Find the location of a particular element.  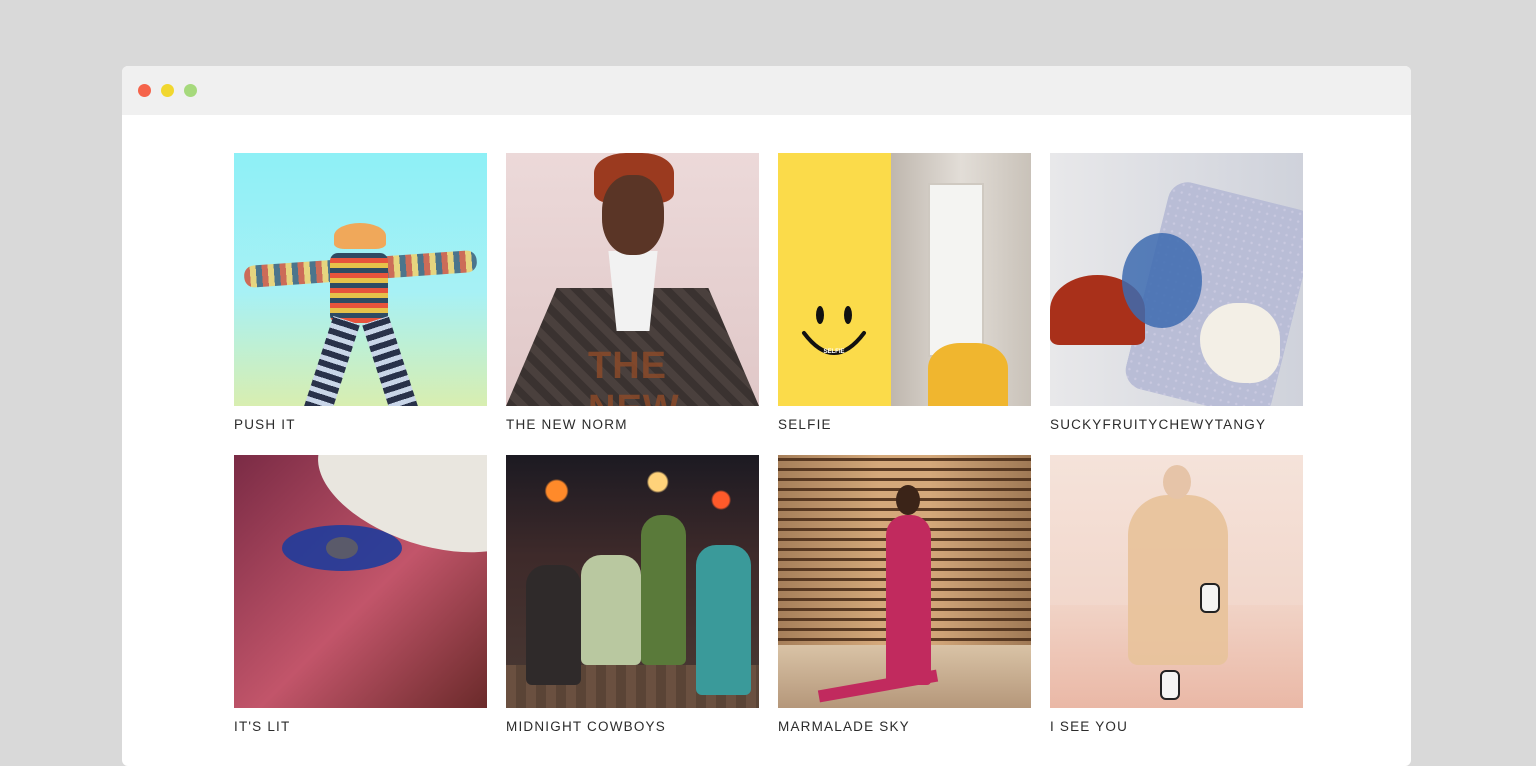

gallery-item-title: IT'S LIT is located at coordinates (360, 726).